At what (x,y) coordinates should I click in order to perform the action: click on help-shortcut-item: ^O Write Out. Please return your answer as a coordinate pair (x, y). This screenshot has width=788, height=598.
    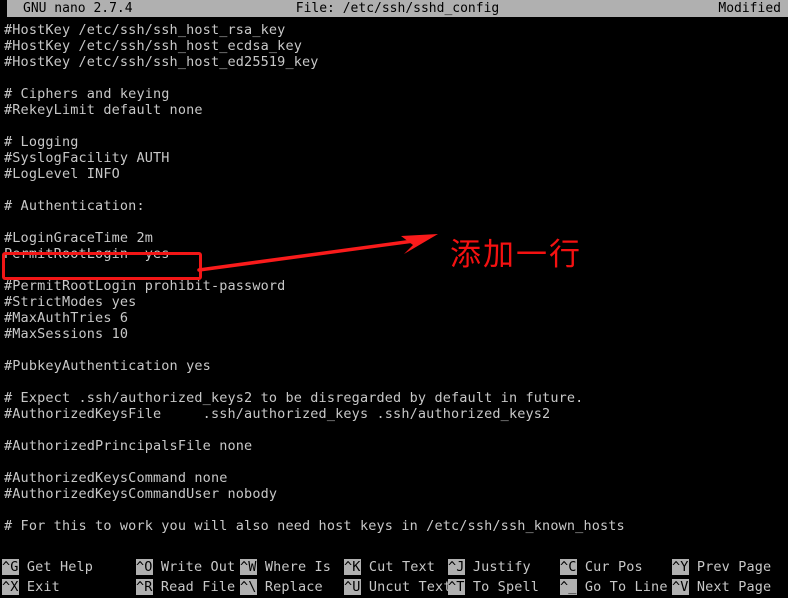
    Looking at the image, I should click on (185, 567).